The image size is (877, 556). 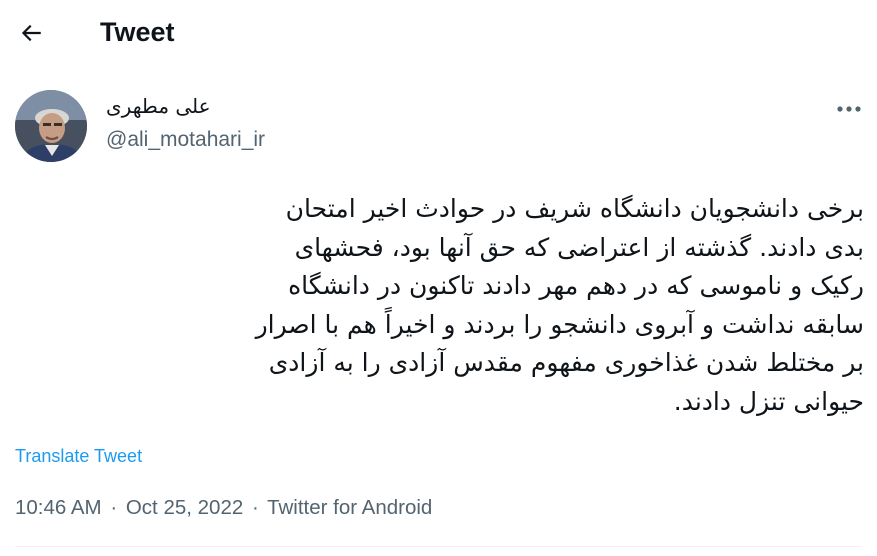 I want to click on tweet-date: Oct 25, 2022, so click(x=184, y=507).